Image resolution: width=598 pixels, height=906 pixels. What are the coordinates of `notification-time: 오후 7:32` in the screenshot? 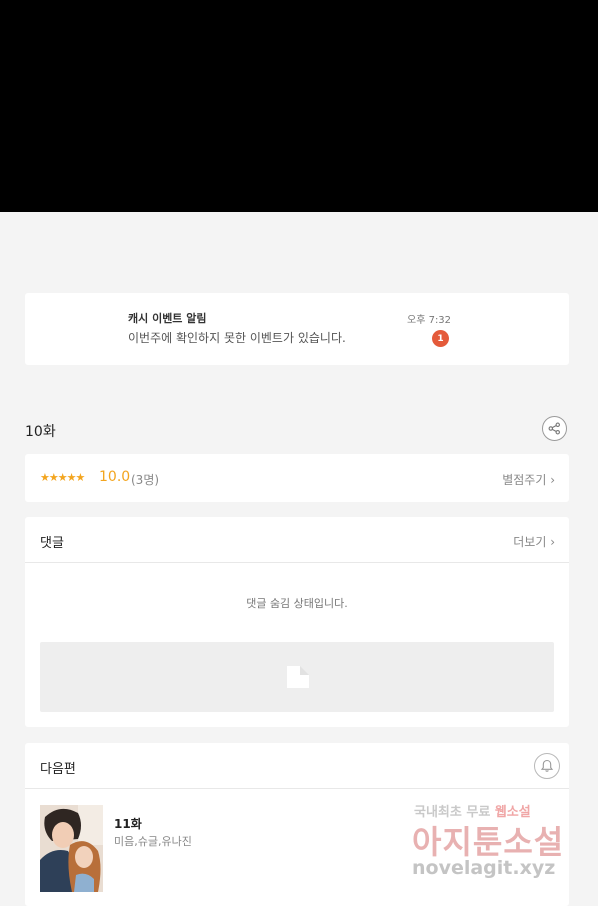 It's located at (429, 320).